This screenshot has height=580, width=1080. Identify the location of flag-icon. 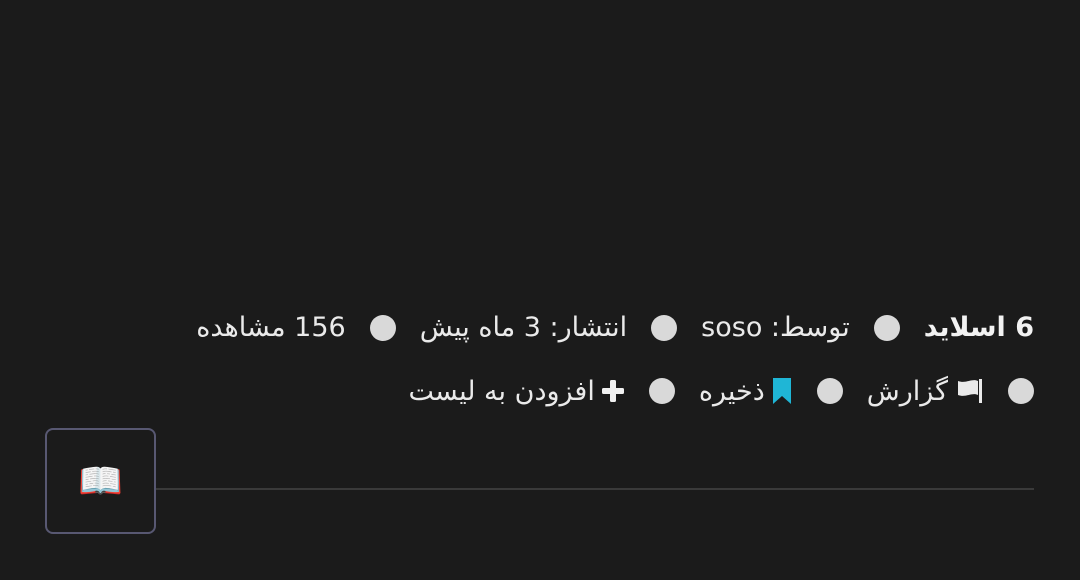
(969, 391).